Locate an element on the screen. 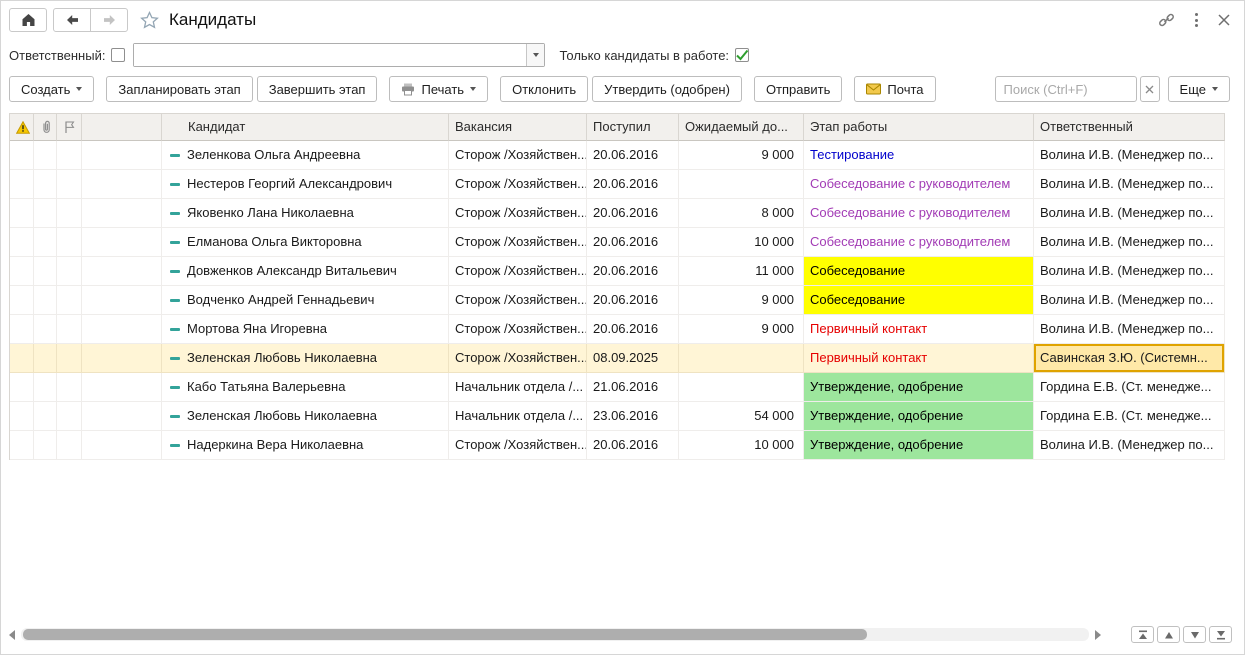 This screenshot has height=655, width=1245. forward-button is located at coordinates (109, 20).